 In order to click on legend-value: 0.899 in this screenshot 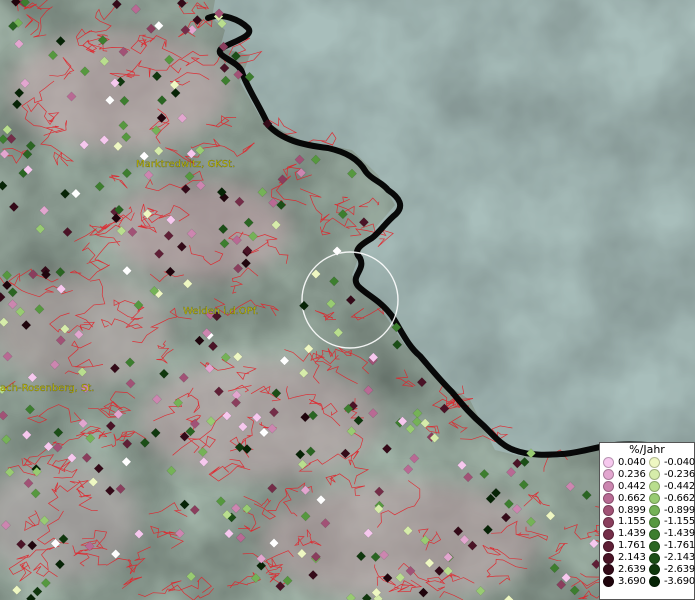, I will do `click(632, 510)`.